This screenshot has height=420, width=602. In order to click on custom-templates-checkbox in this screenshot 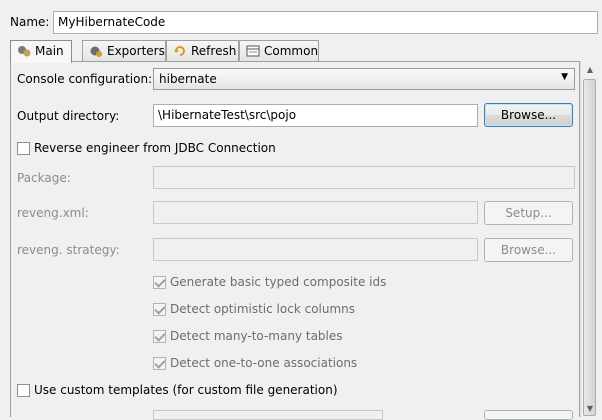, I will do `click(23, 390)`.